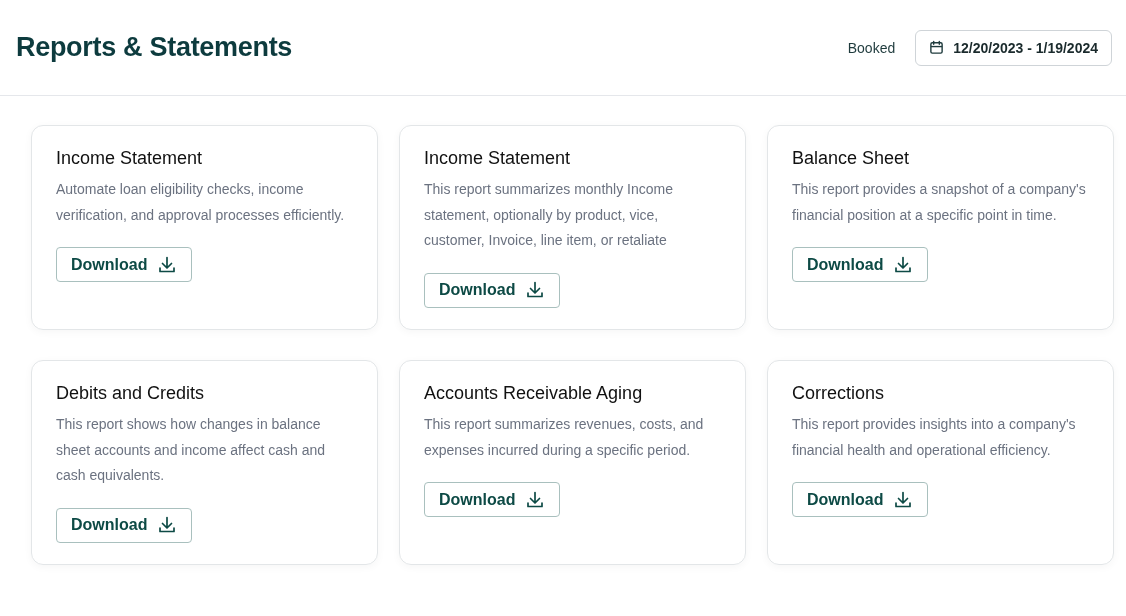 The image size is (1126, 616). I want to click on page-title: Reports & Statements, so click(154, 47).